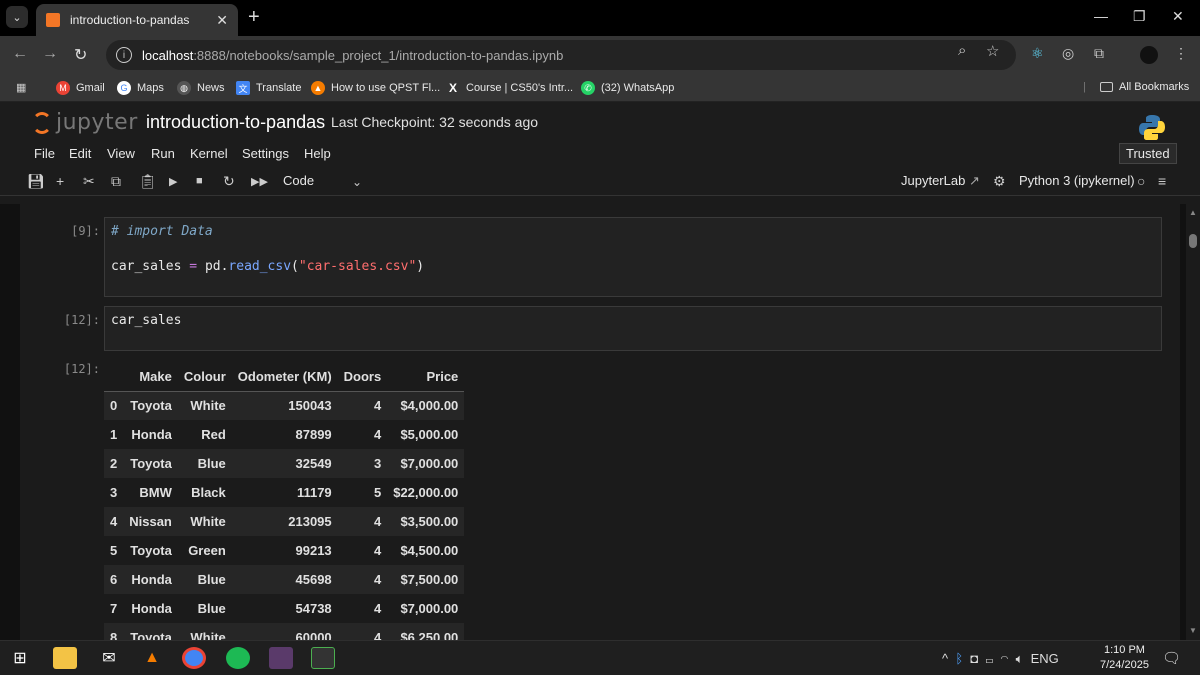 The width and height of the screenshot is (1200, 675). What do you see at coordinates (17, 17) in the screenshot?
I see `tab-search-button: ⌄` at bounding box center [17, 17].